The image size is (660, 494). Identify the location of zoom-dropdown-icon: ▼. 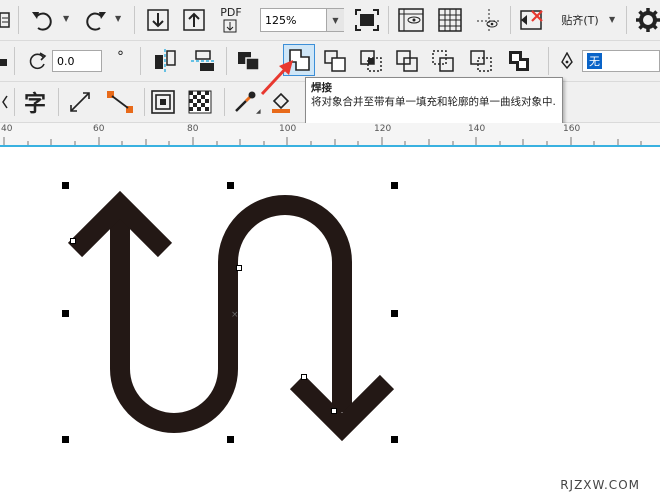
(335, 20).